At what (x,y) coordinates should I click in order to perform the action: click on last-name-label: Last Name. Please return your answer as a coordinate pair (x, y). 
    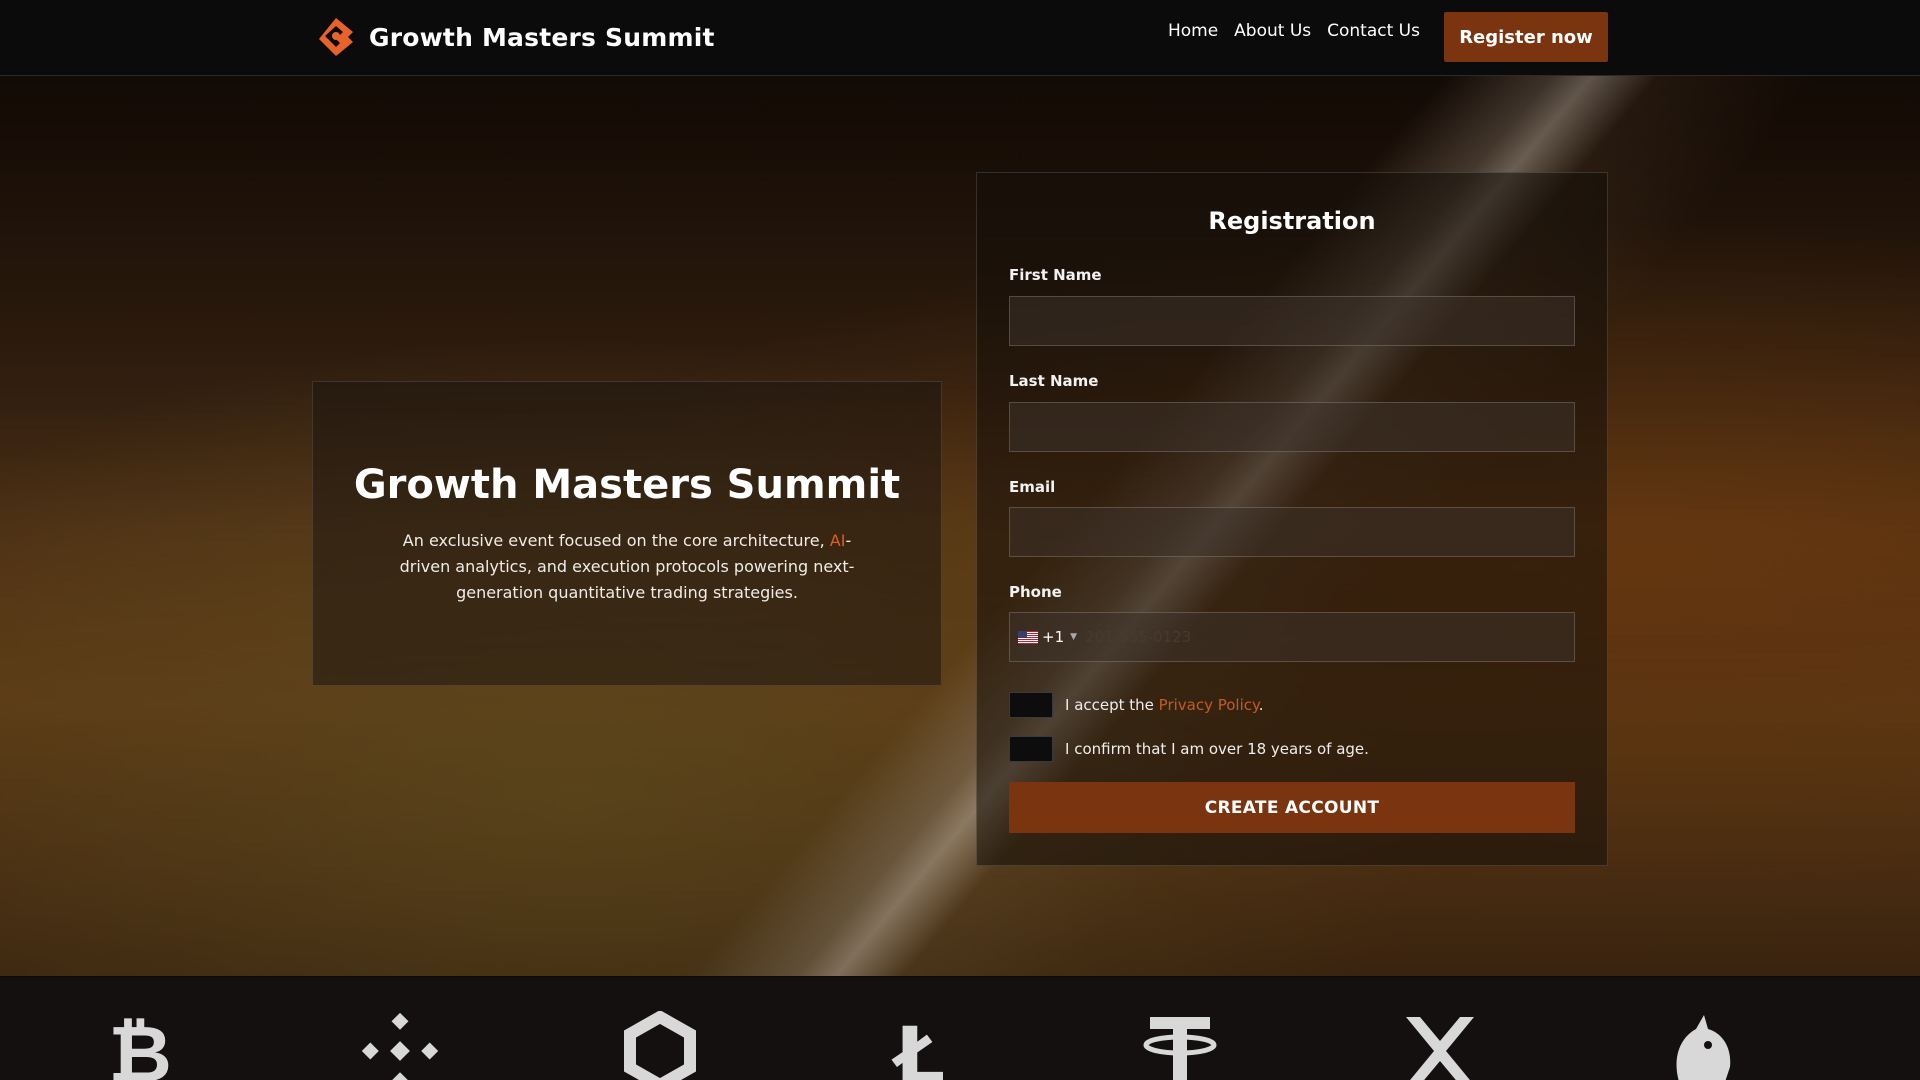
    Looking at the image, I should click on (1054, 381).